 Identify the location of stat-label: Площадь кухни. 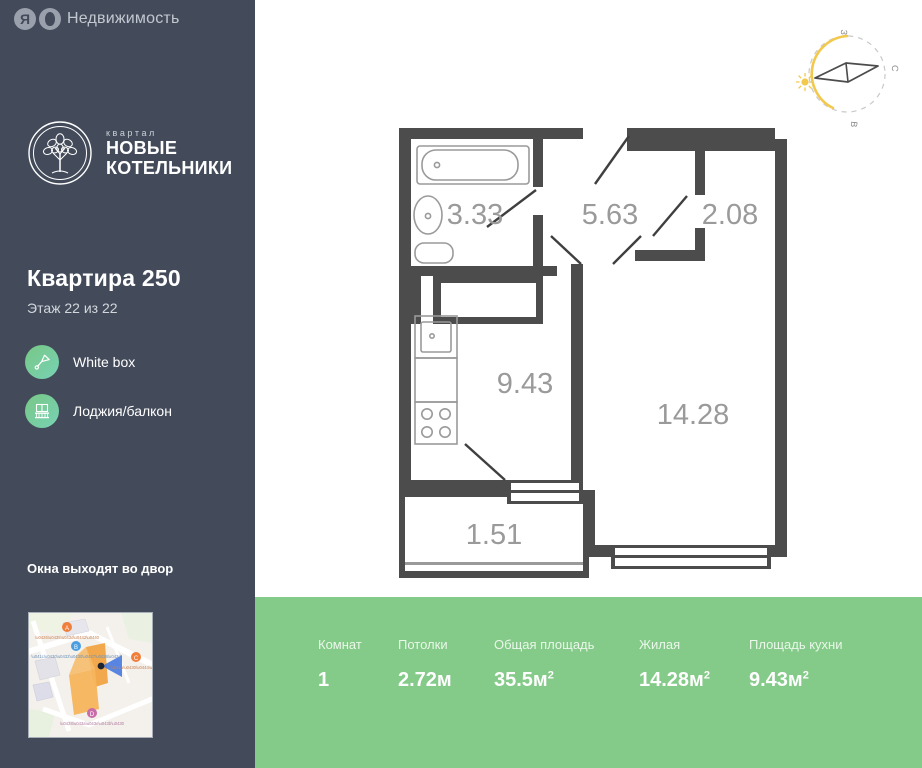
(796, 644).